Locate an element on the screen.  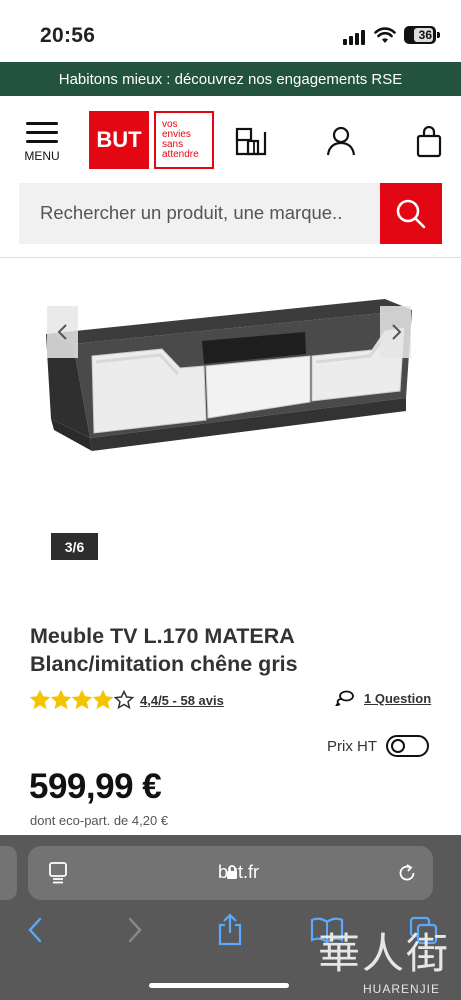
question-count: 1 Question is located at coordinates (397, 698).